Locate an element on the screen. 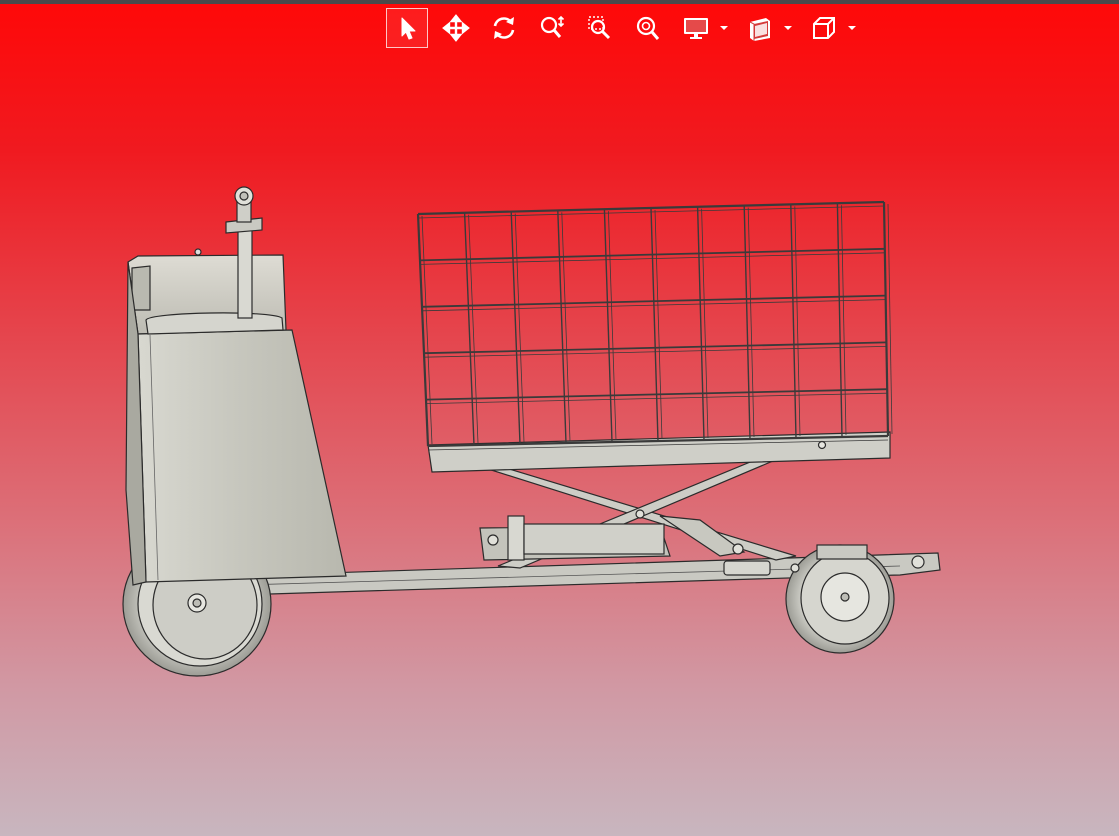 The image size is (1119, 836). zoom-window-tool-button is located at coordinates (600, 28).